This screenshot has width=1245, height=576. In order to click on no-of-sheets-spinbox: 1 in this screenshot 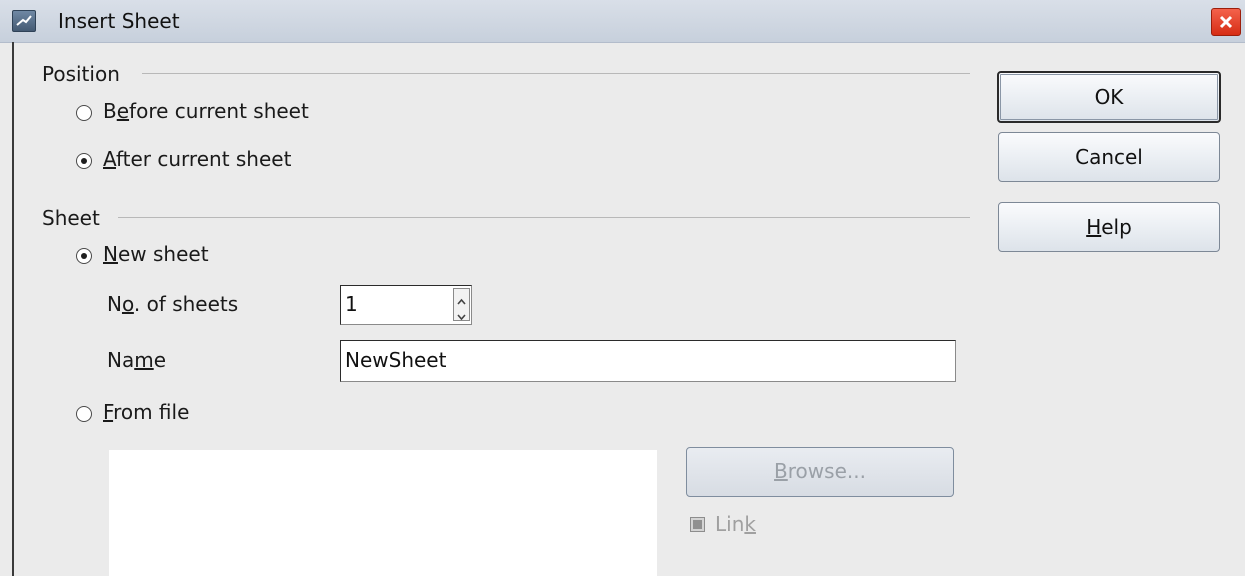, I will do `click(406, 305)`.